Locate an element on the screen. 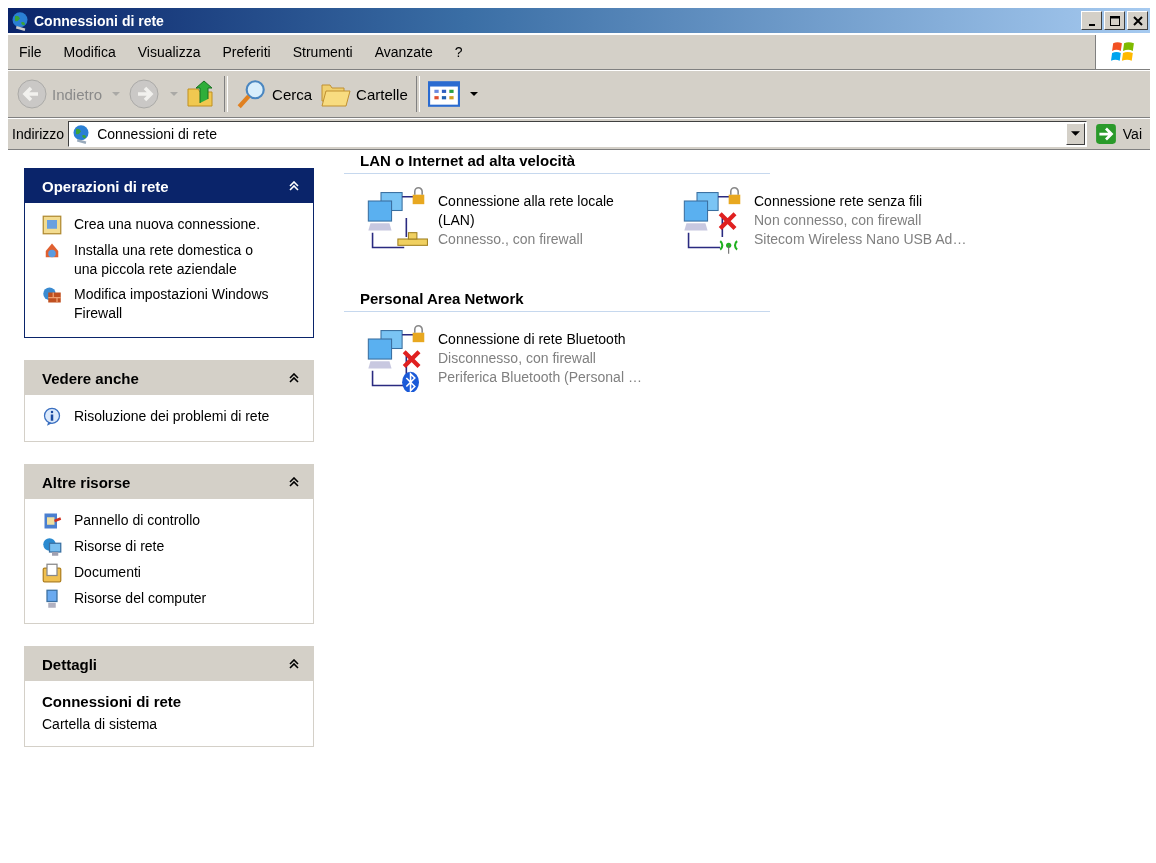 The image size is (1156, 863). task-link: Risoluzione dei problemi di rete is located at coordinates (172, 416).